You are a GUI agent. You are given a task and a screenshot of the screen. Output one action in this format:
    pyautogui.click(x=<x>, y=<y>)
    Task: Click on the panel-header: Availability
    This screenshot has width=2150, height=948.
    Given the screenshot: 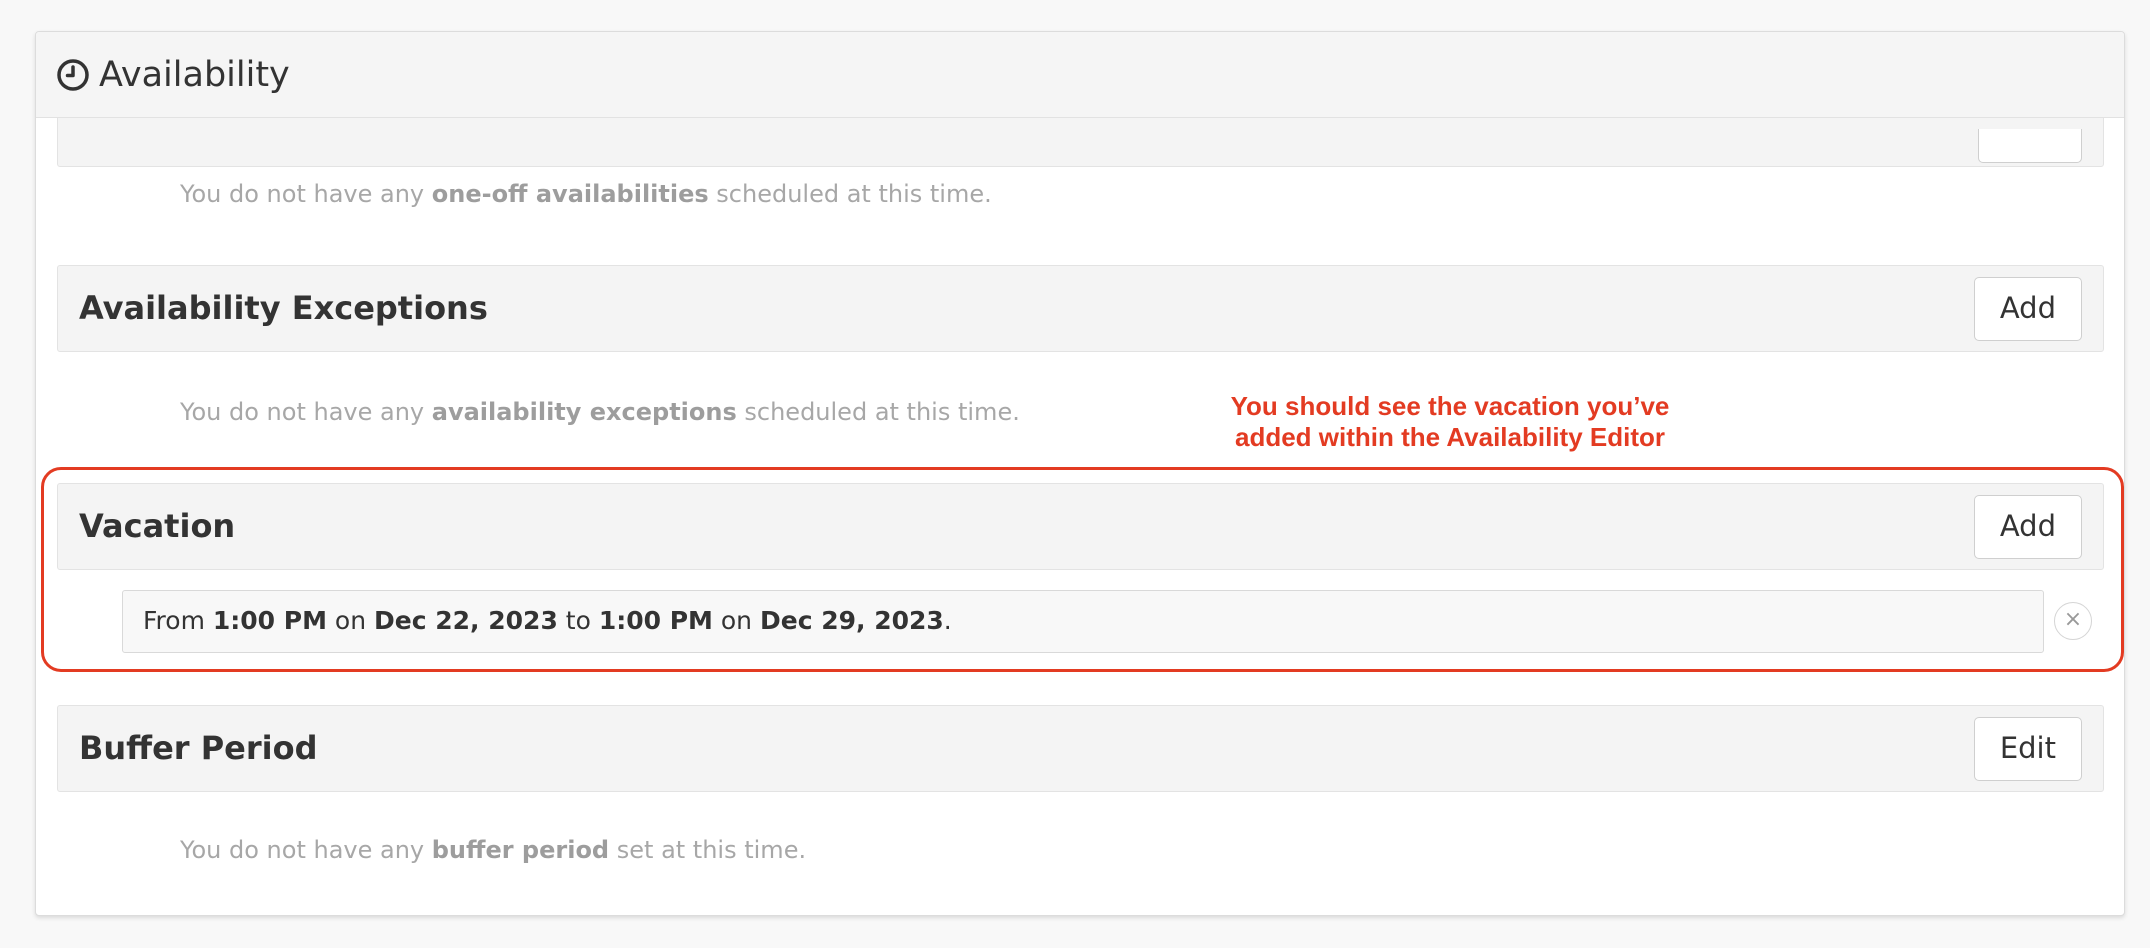 What is the action you would take?
    pyautogui.click(x=1080, y=75)
    